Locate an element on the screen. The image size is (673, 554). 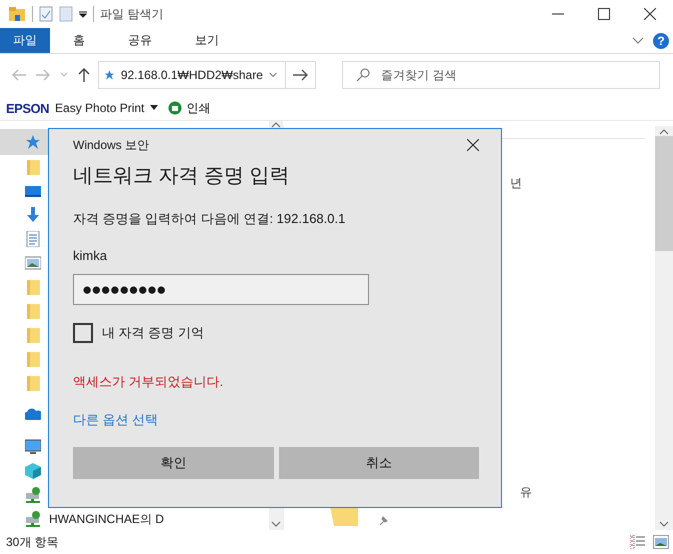
dialog-caption: Windows 보안 is located at coordinates (111, 145).